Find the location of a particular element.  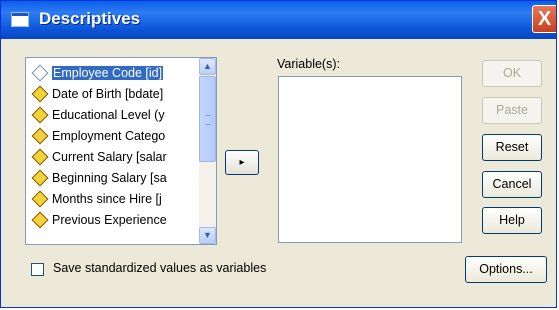

save-standardized-label: Save standardized values as variables is located at coordinates (160, 268).